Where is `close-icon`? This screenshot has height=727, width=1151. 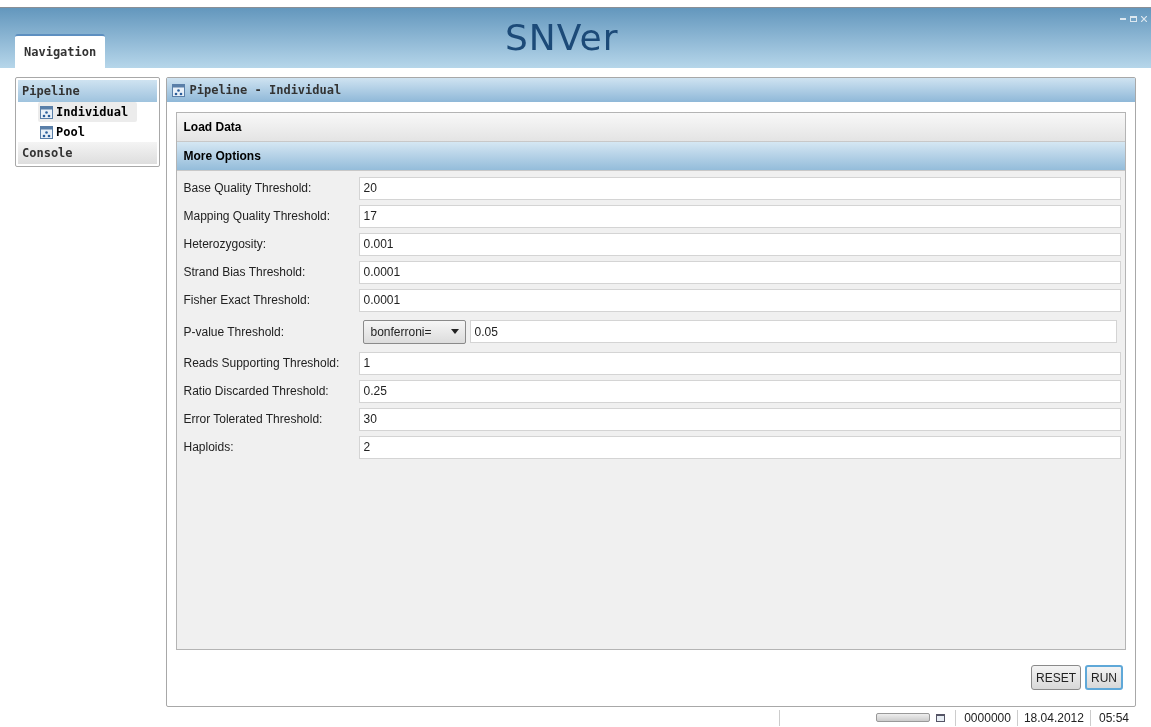
close-icon is located at coordinates (1144, 19).